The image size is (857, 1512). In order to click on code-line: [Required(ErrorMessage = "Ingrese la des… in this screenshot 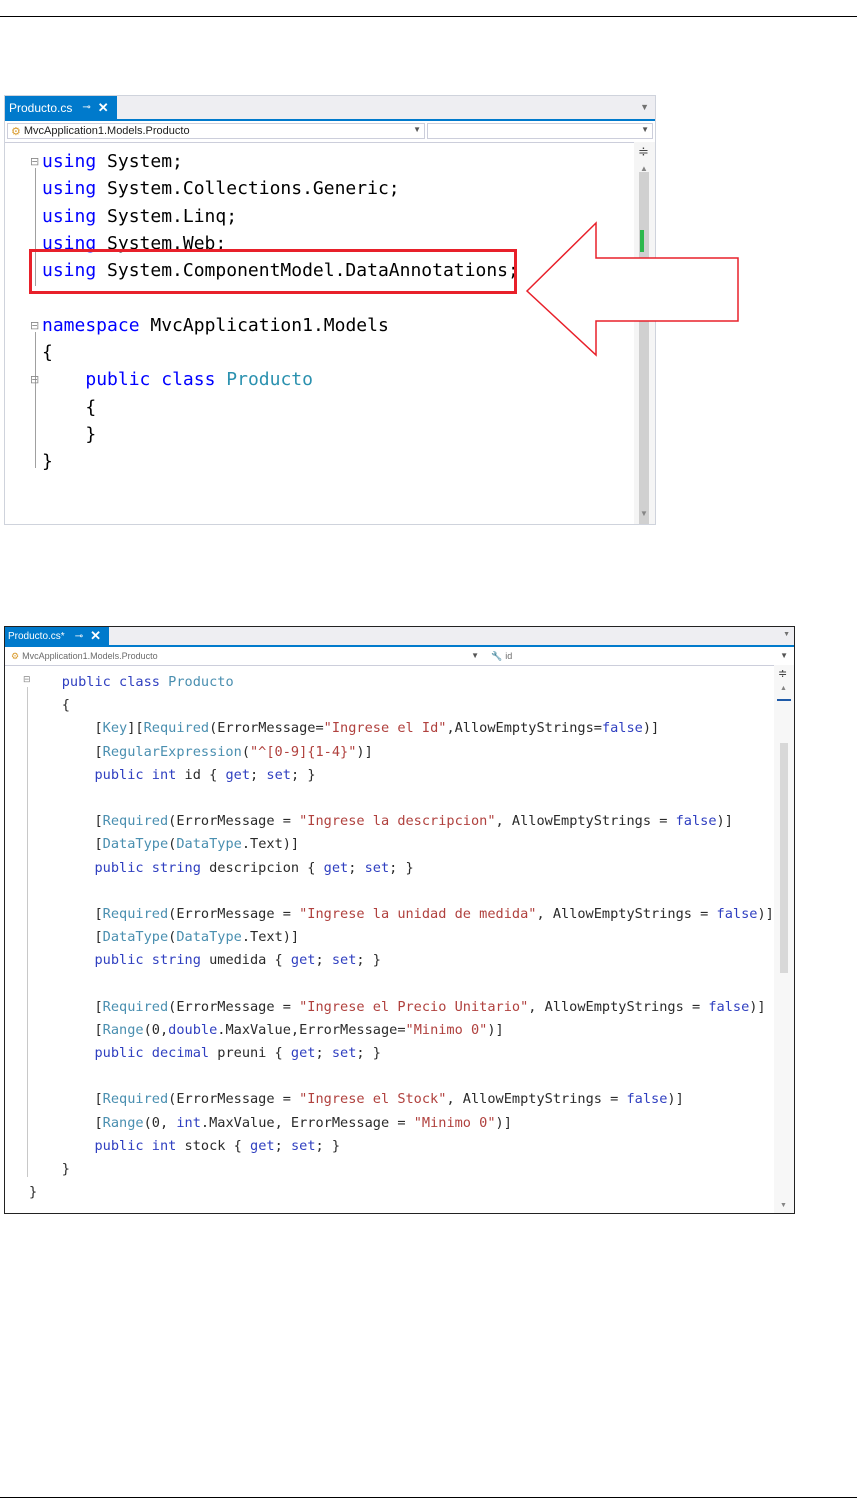, I will do `click(401, 821)`.